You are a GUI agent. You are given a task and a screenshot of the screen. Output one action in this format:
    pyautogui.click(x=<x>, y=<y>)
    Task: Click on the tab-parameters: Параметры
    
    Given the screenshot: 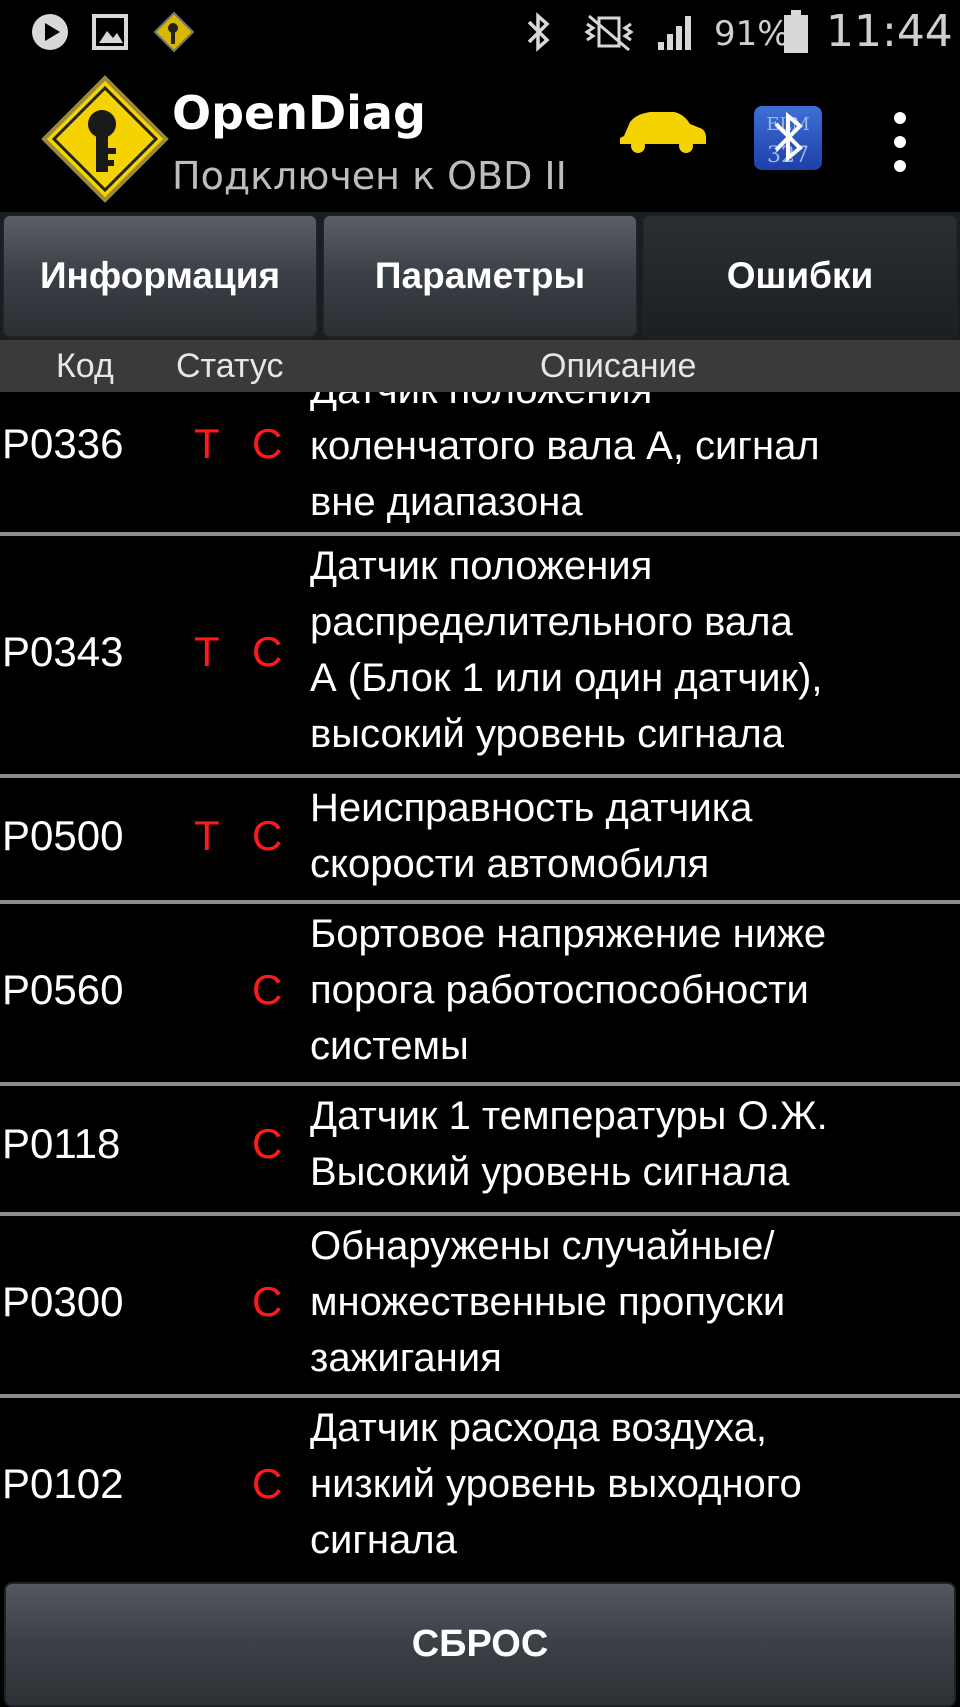 What is the action you would take?
    pyautogui.click(x=480, y=276)
    